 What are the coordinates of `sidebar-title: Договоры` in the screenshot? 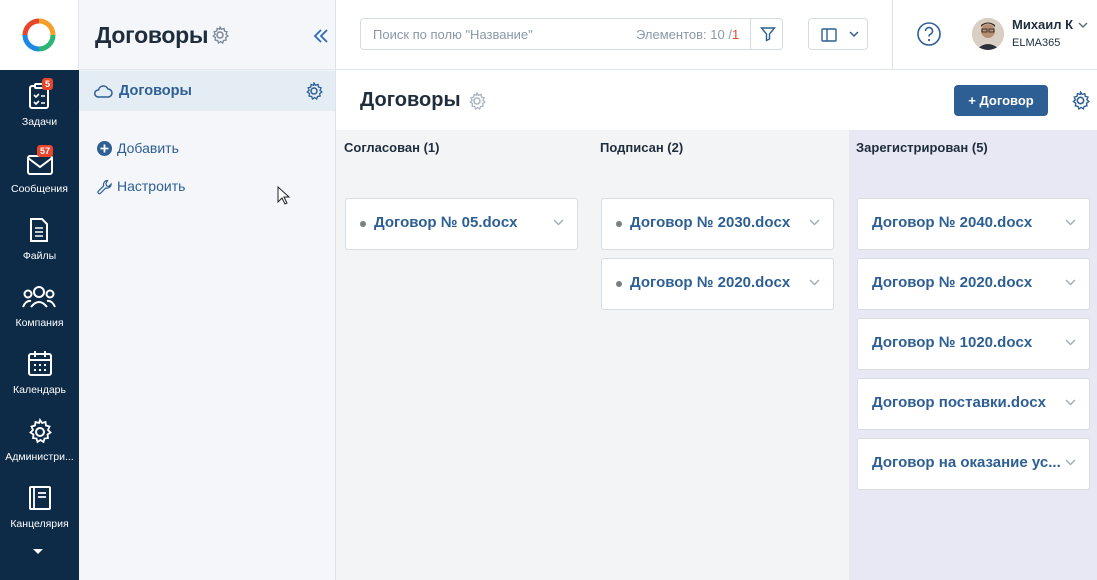 It's located at (152, 35).